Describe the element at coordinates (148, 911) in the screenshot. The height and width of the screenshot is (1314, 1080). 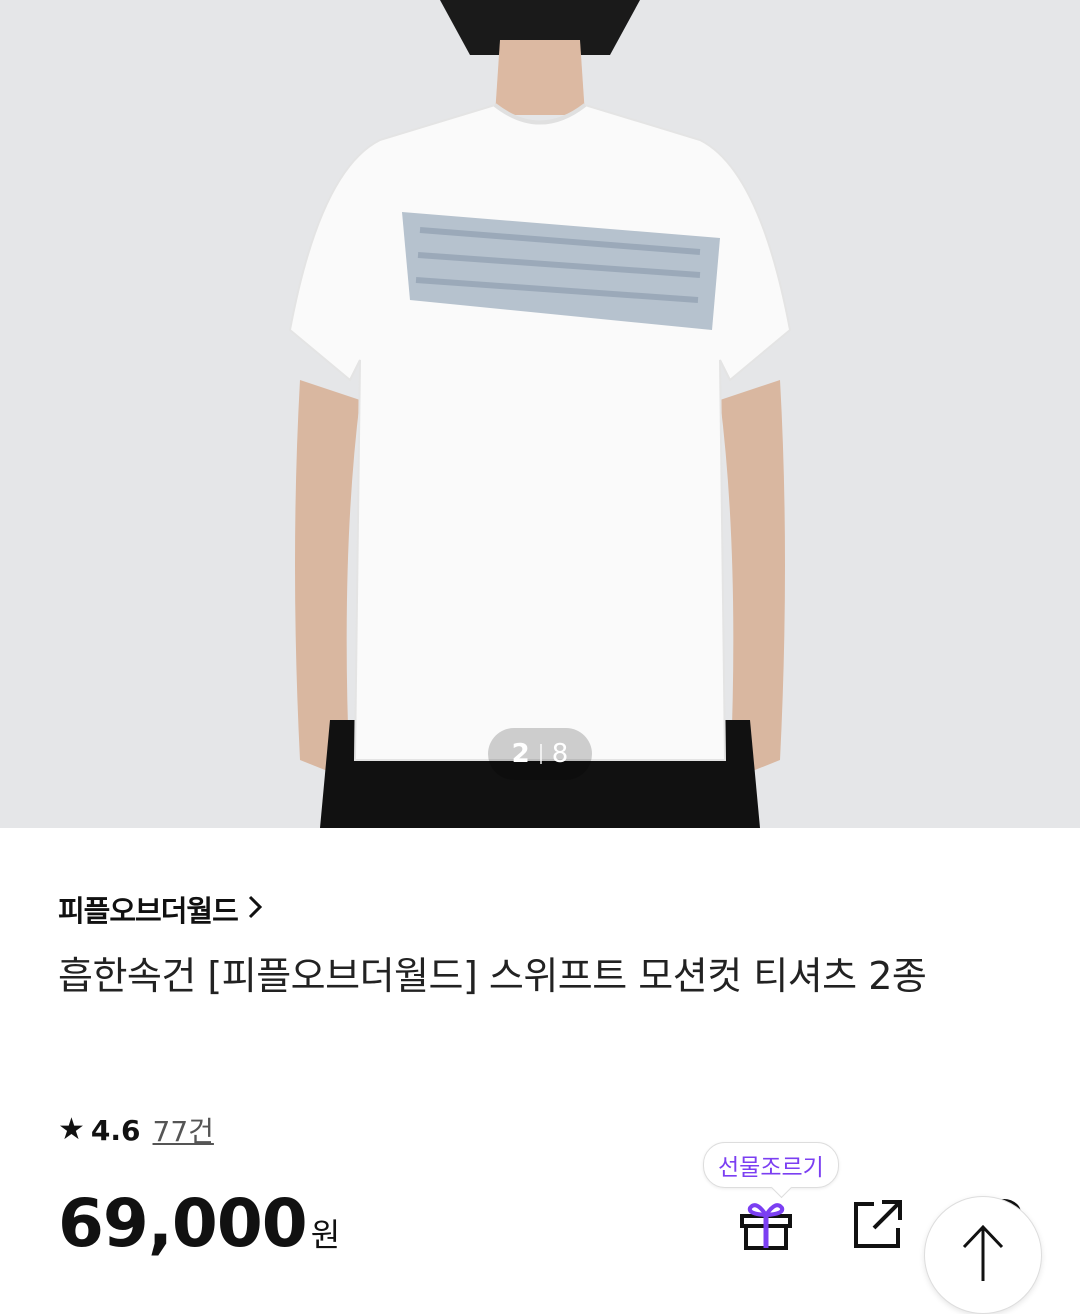
I see `brand-name: 피플오브더월드` at that location.